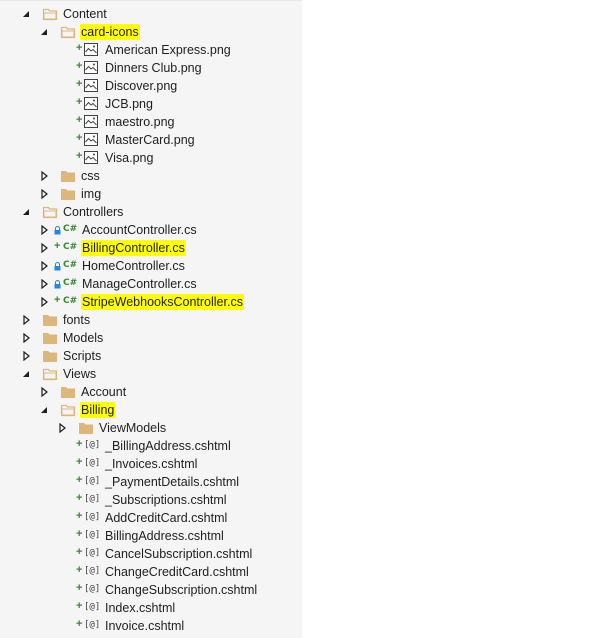  I want to click on tree-item-billingcontroller-cs: + C# BillingController.cs, so click(151, 248).